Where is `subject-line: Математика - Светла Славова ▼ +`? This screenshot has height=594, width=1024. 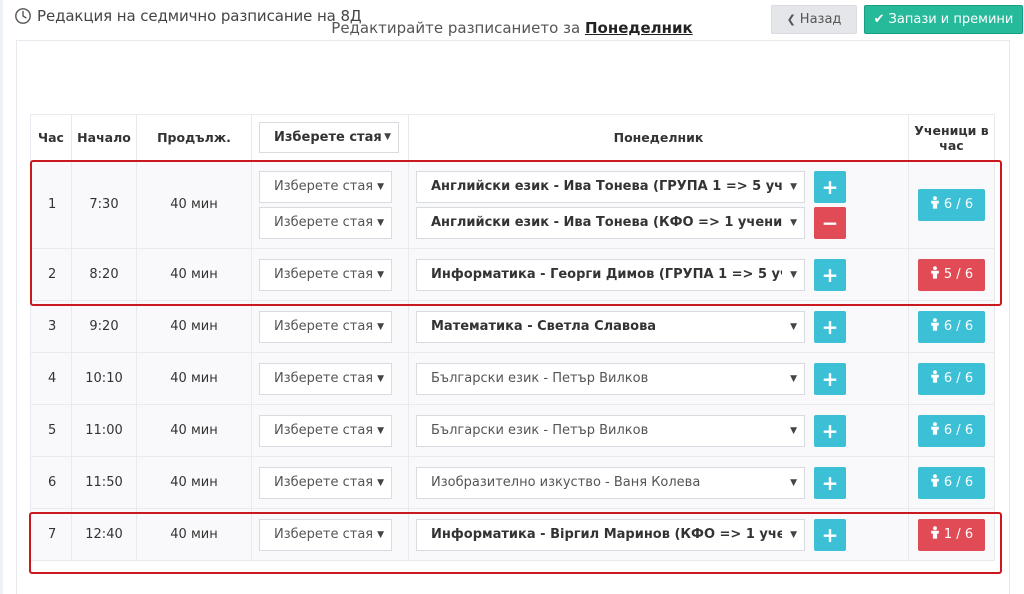 subject-line: Математика - Светла Славова ▼ + is located at coordinates (658, 326).